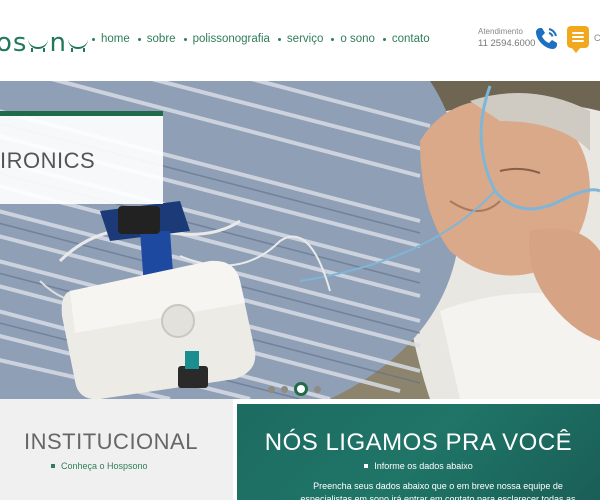 The height and width of the screenshot is (500, 600). Describe the element at coordinates (161, 39) in the screenshot. I see `nav-label: sobre` at that location.